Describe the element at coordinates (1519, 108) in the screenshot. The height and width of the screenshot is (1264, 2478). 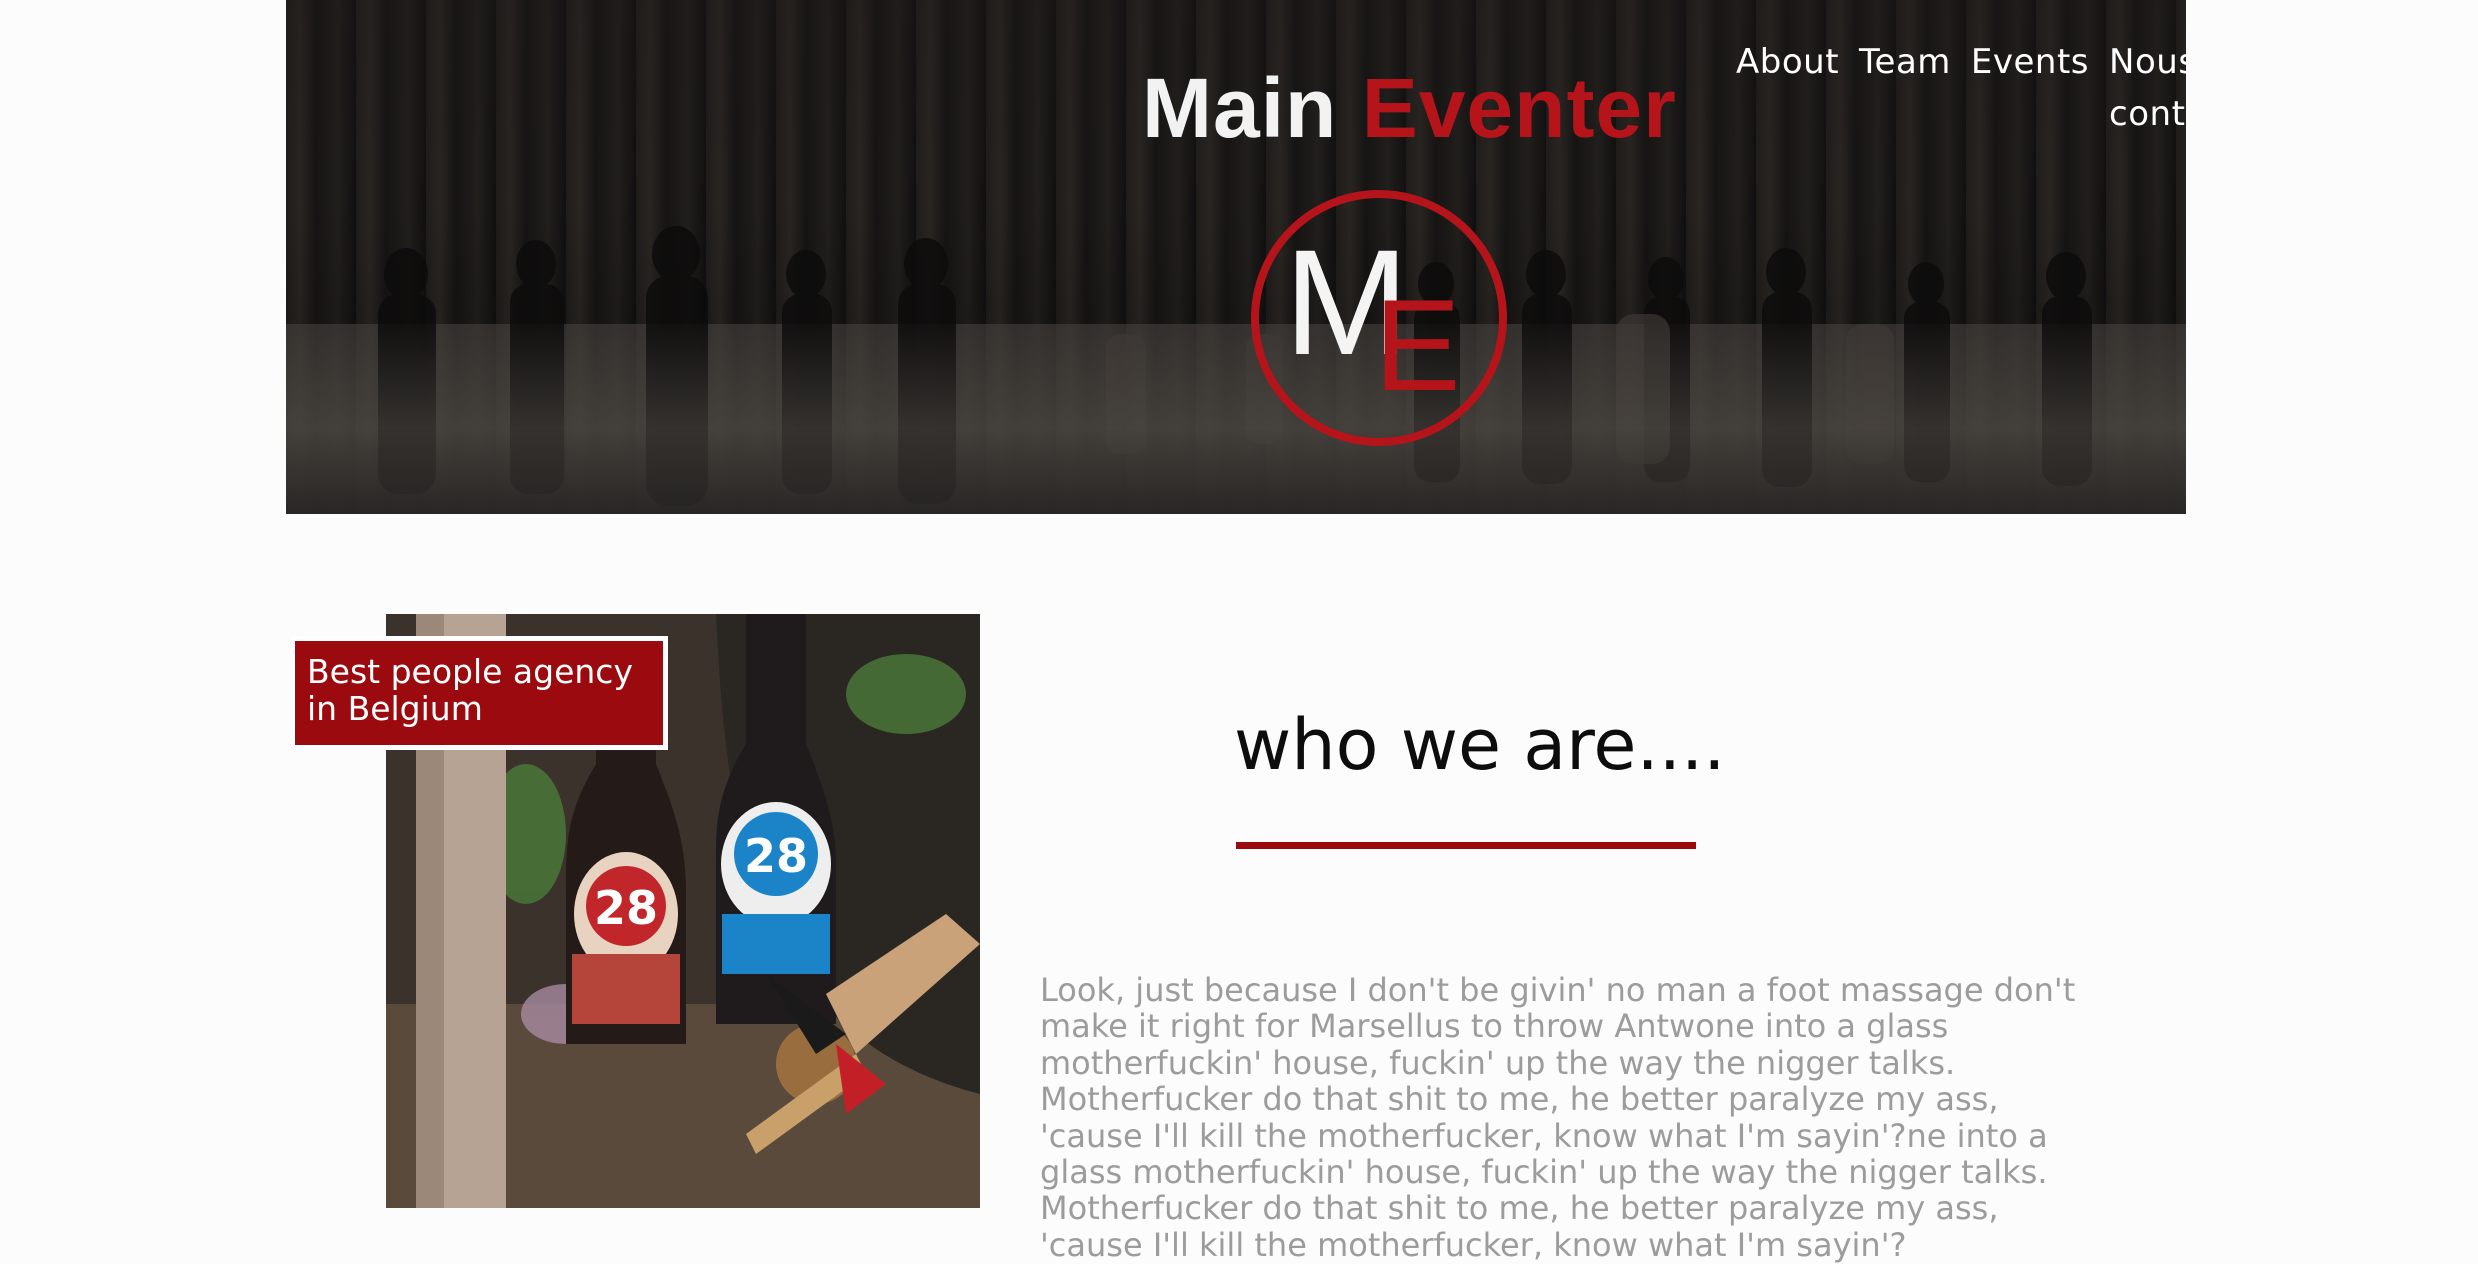
I see `brand-word-eventer: Eventer` at that location.